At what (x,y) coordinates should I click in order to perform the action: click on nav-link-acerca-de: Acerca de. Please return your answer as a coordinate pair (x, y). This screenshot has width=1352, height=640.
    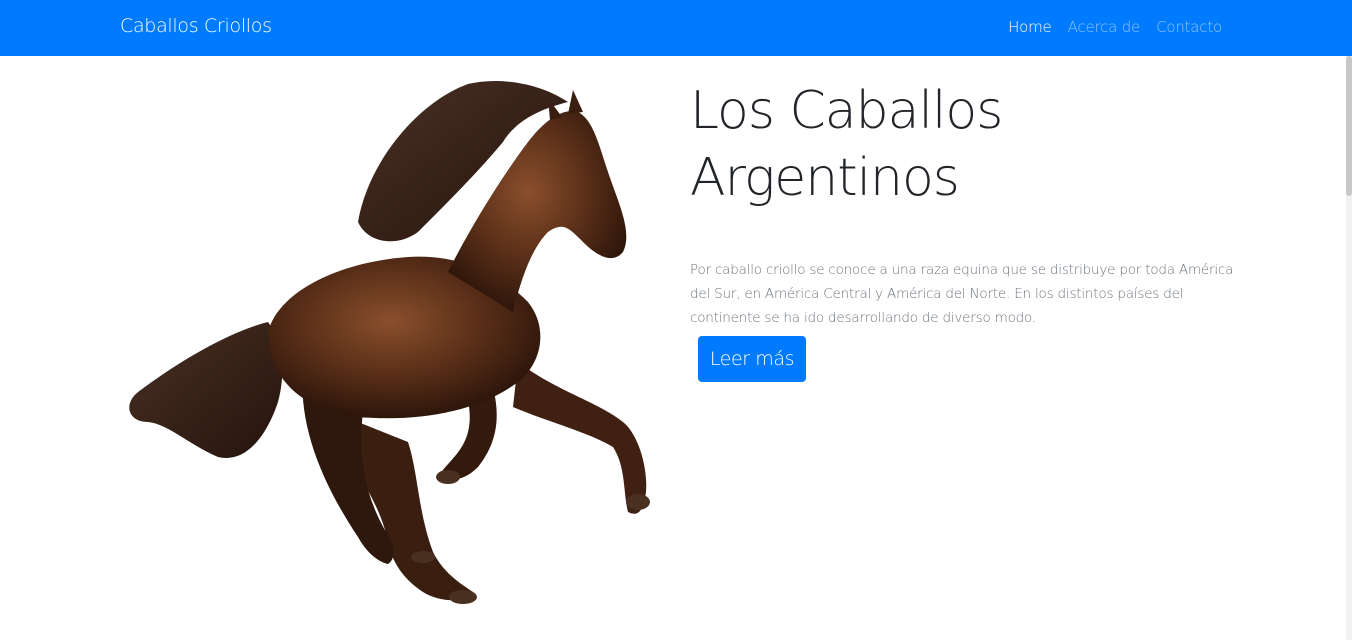
    Looking at the image, I should click on (1104, 27).